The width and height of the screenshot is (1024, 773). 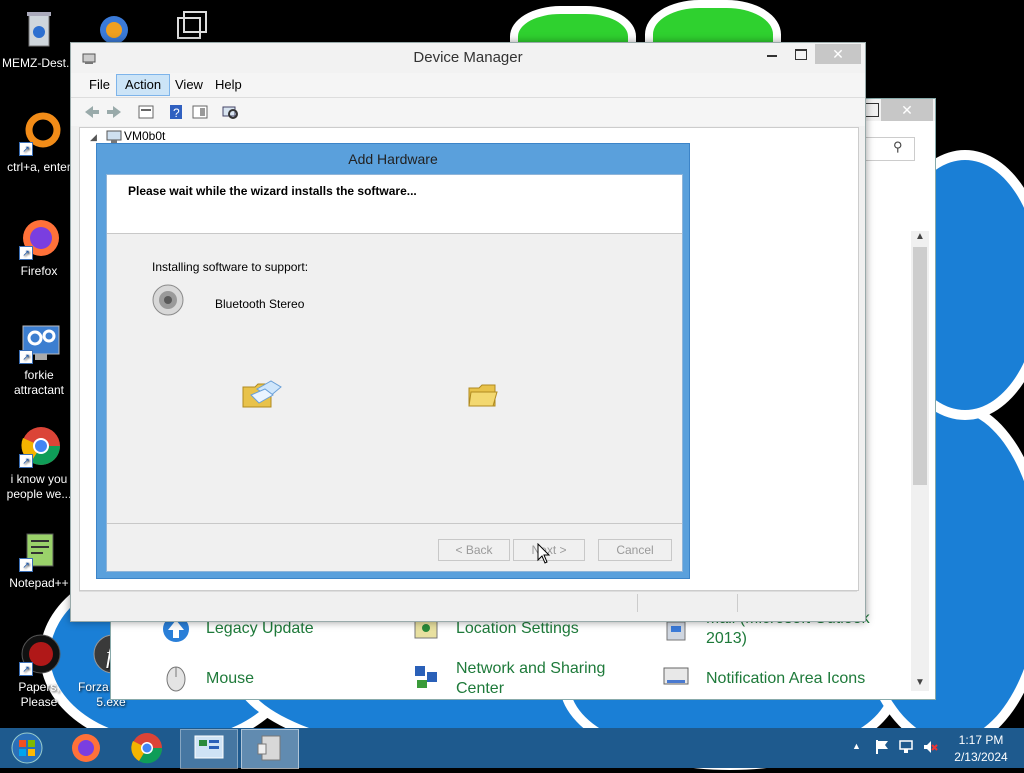 What do you see at coordinates (39, 342) in the screenshot?
I see `gear-monitor-icon: ↗` at bounding box center [39, 342].